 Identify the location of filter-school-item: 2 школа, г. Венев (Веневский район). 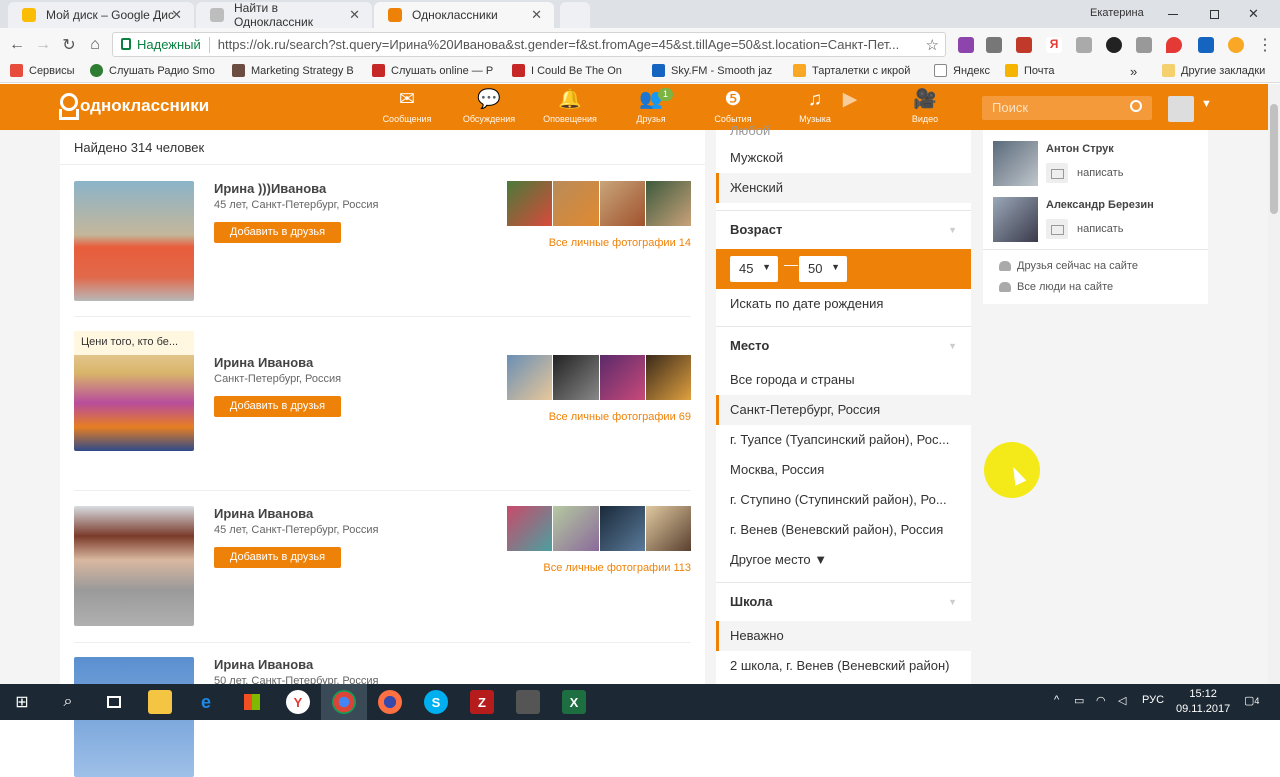
(843, 666).